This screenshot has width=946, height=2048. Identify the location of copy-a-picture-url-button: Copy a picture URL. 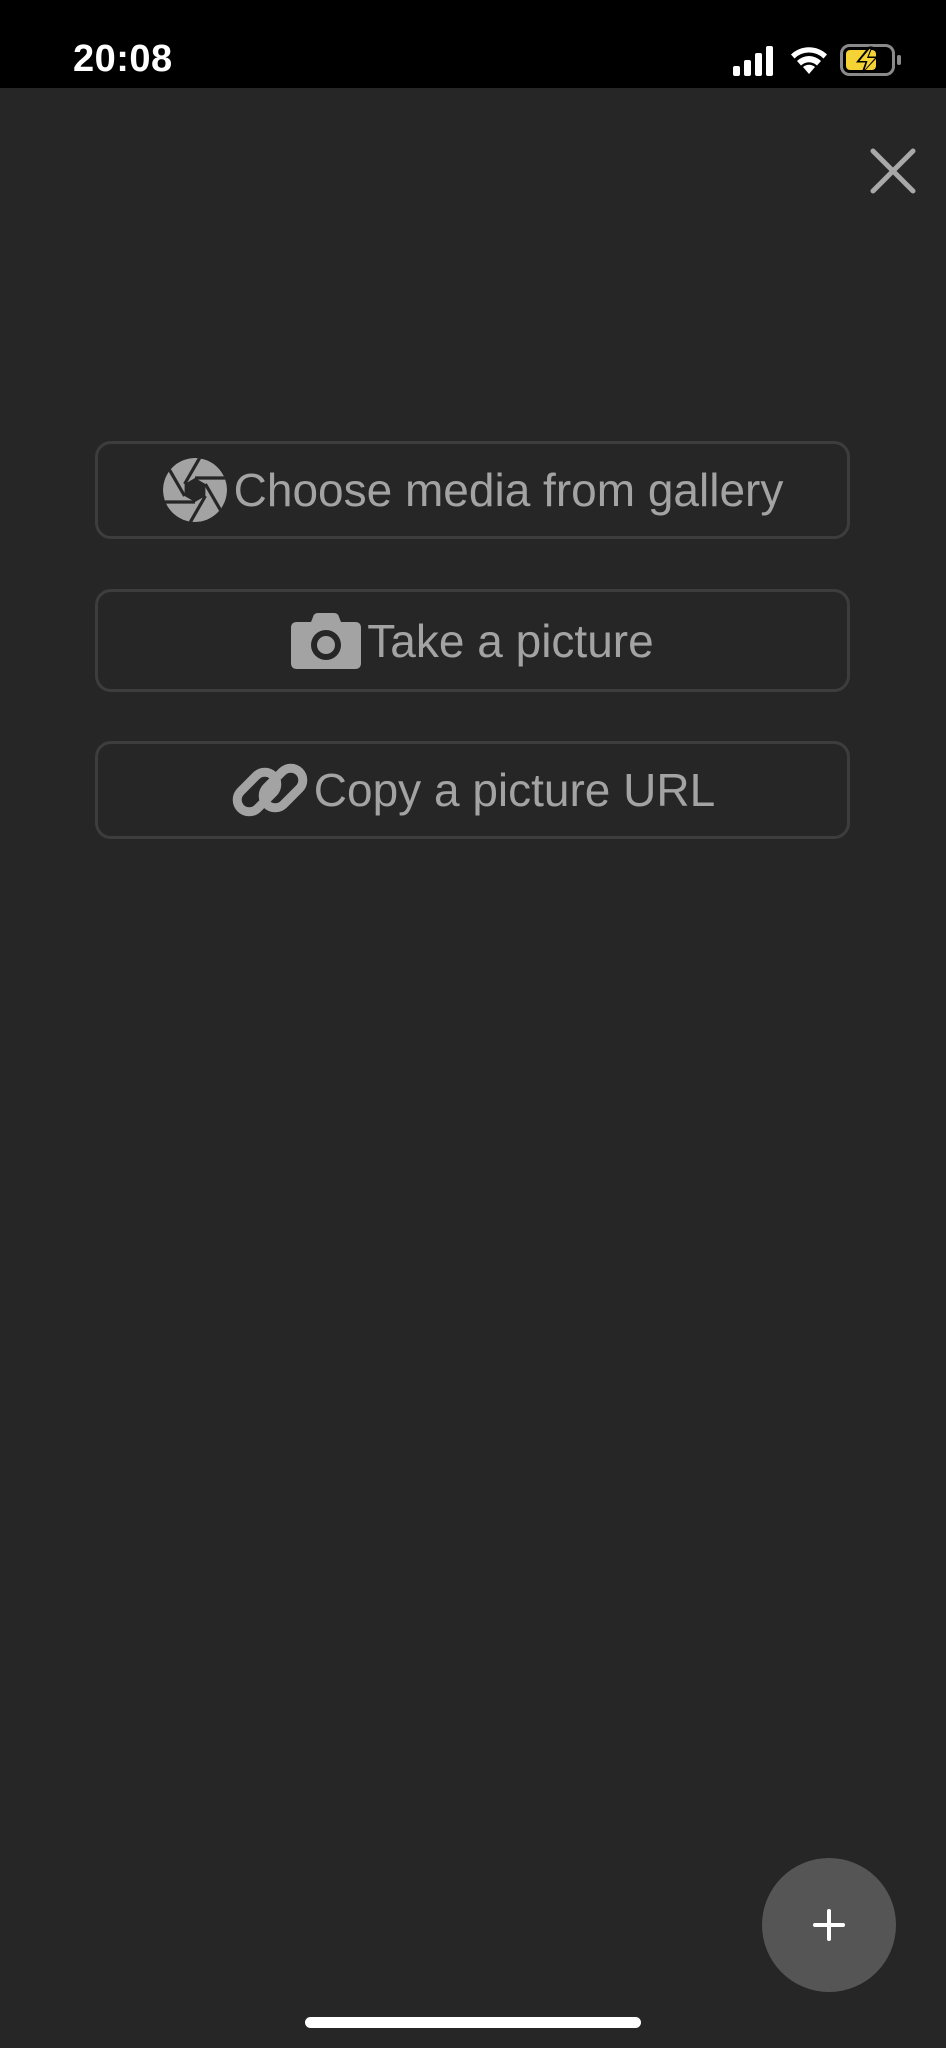
(472, 790).